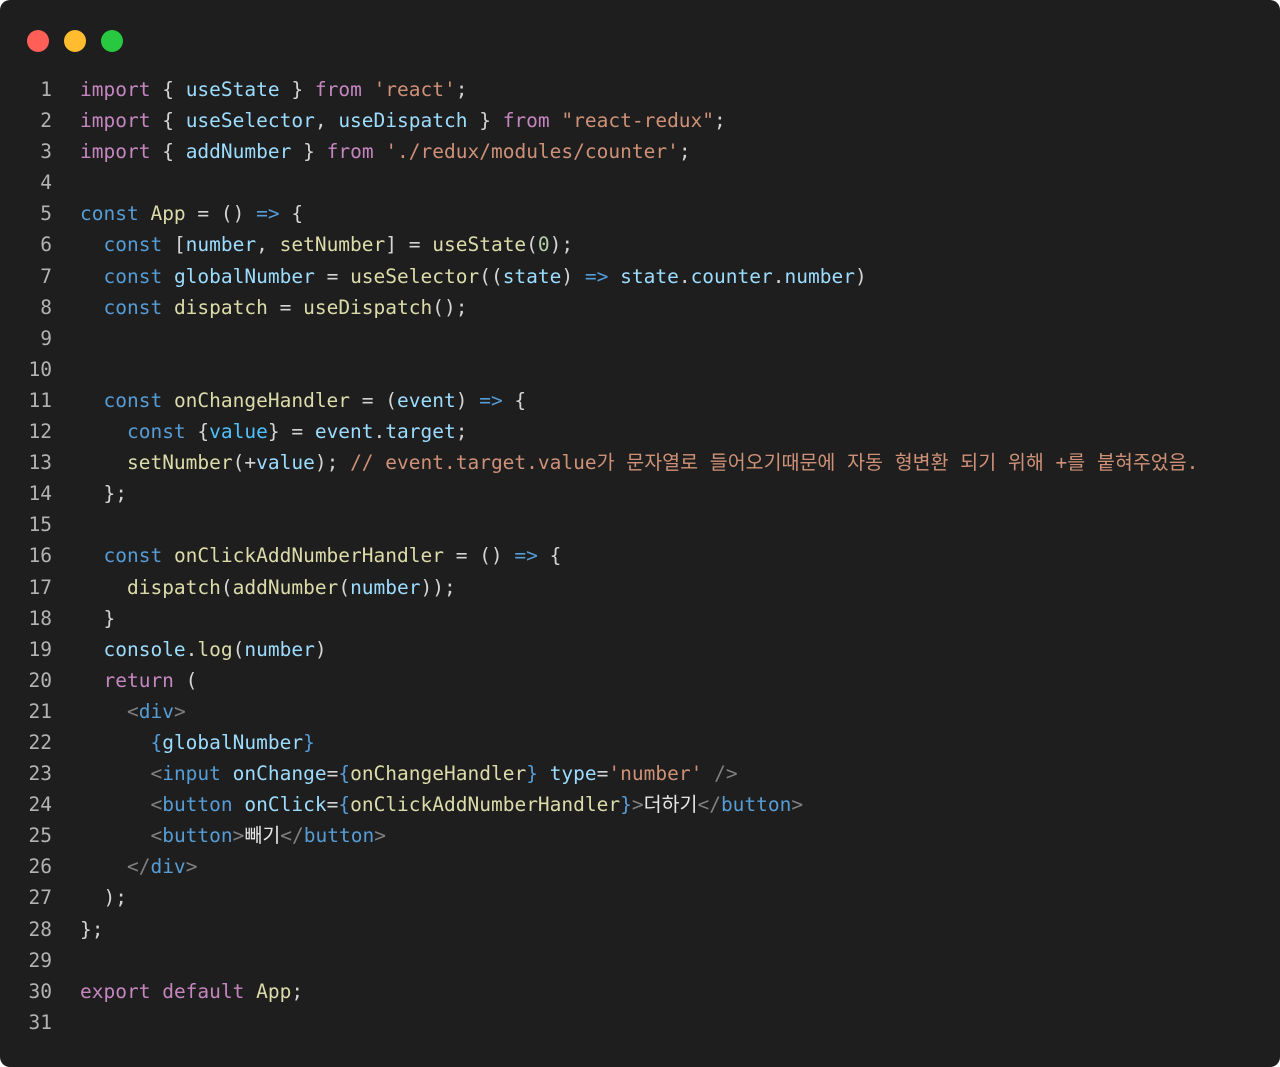 This screenshot has height=1067, width=1280. Describe the element at coordinates (640, 524) in the screenshot. I see `code-line: 15` at that location.